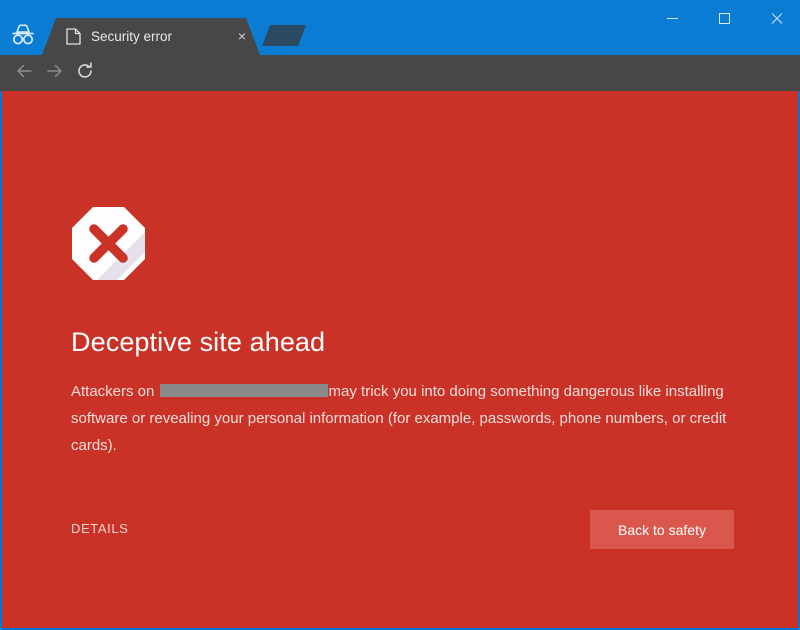 Image resolution: width=800 pixels, height=630 pixels. I want to click on octagon-x-warning-icon, so click(108, 243).